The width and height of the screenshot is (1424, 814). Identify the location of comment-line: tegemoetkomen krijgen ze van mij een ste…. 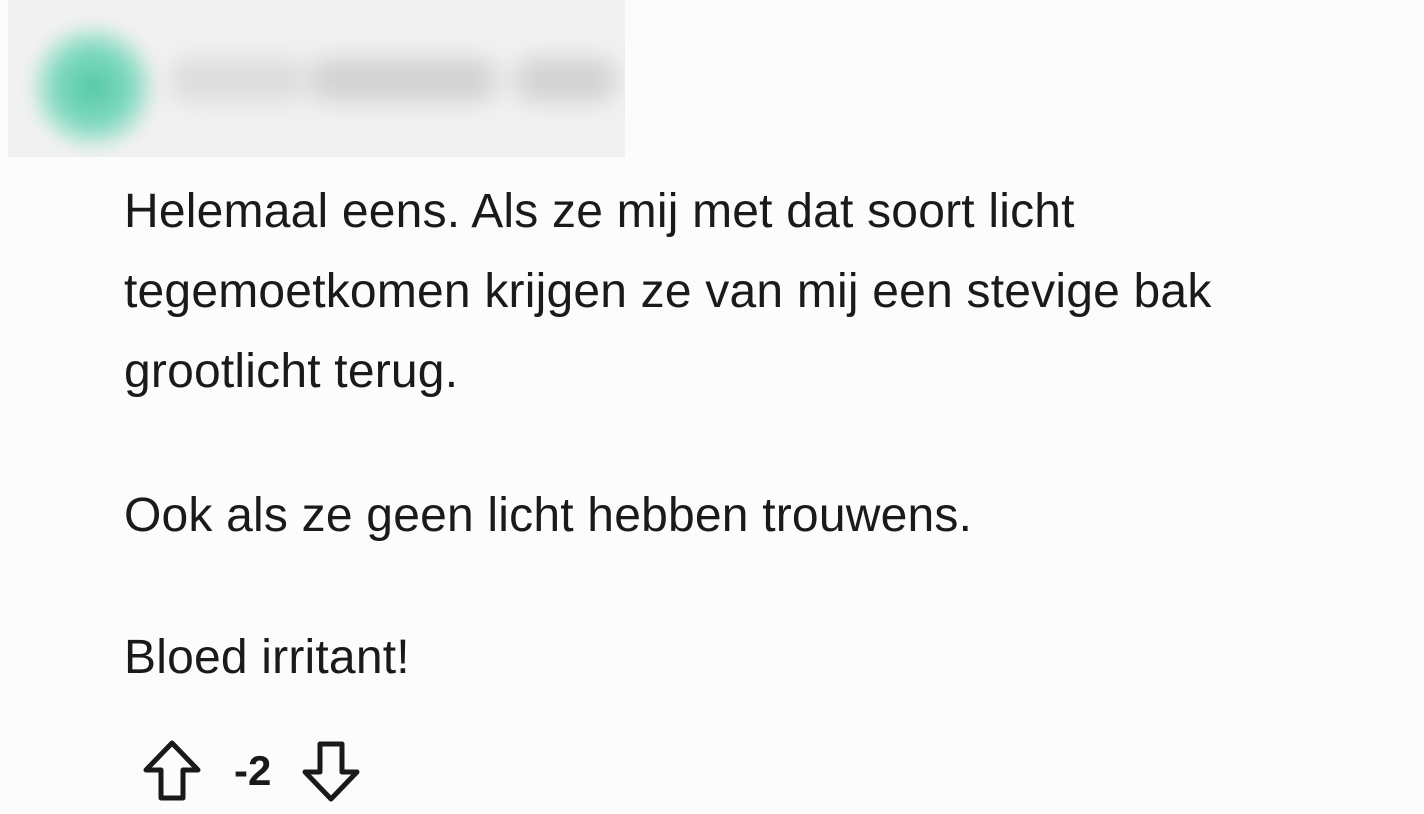
(668, 291).